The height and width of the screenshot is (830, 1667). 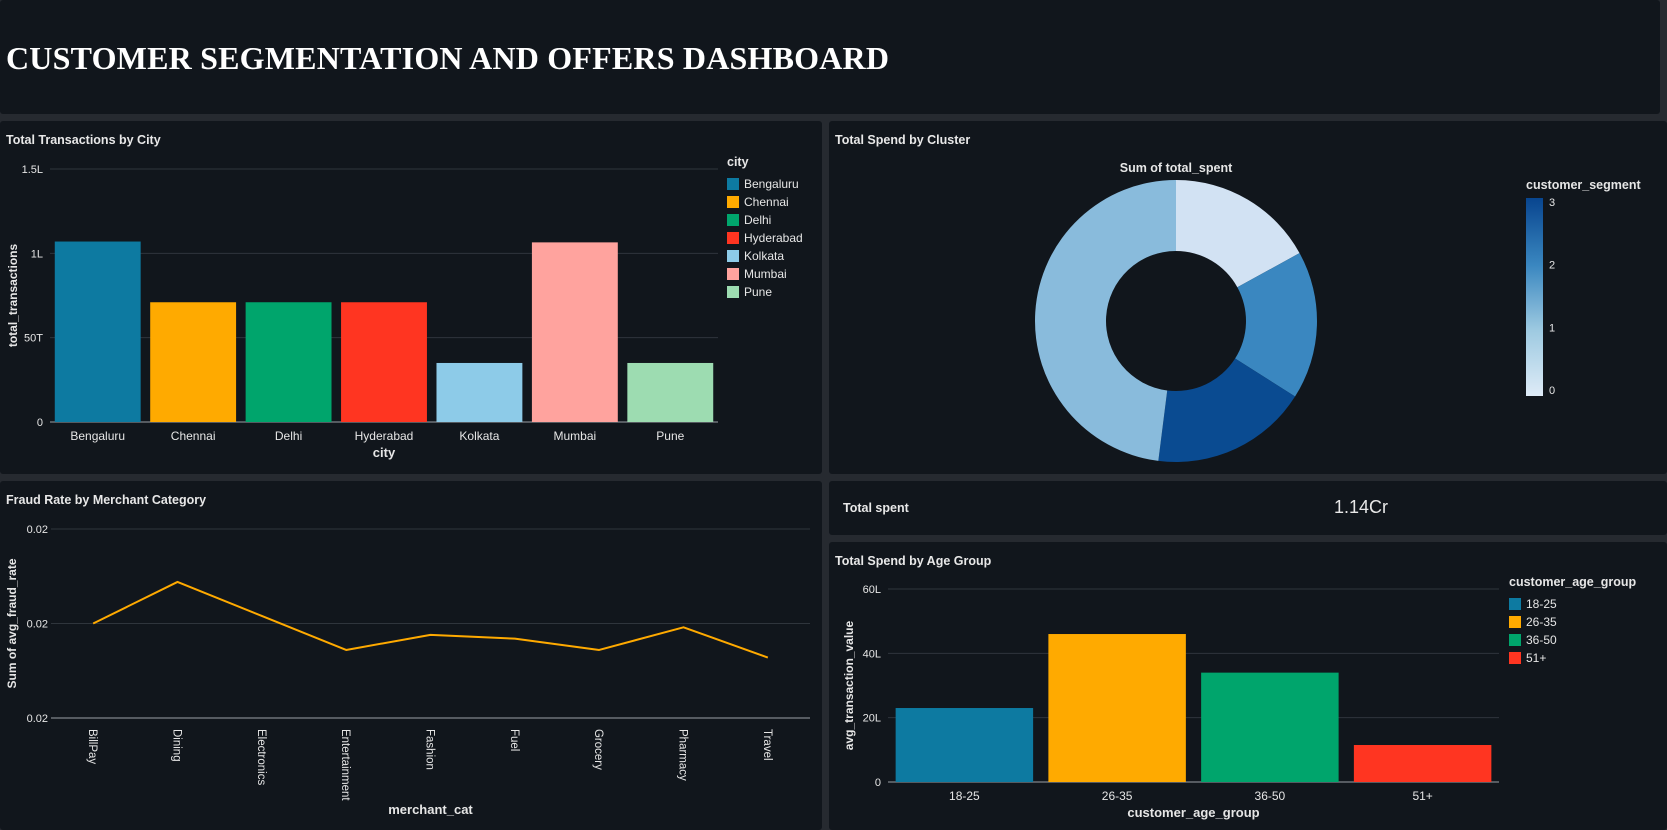 What do you see at coordinates (574, 332) in the screenshot?
I see `bar-Mumbai` at bounding box center [574, 332].